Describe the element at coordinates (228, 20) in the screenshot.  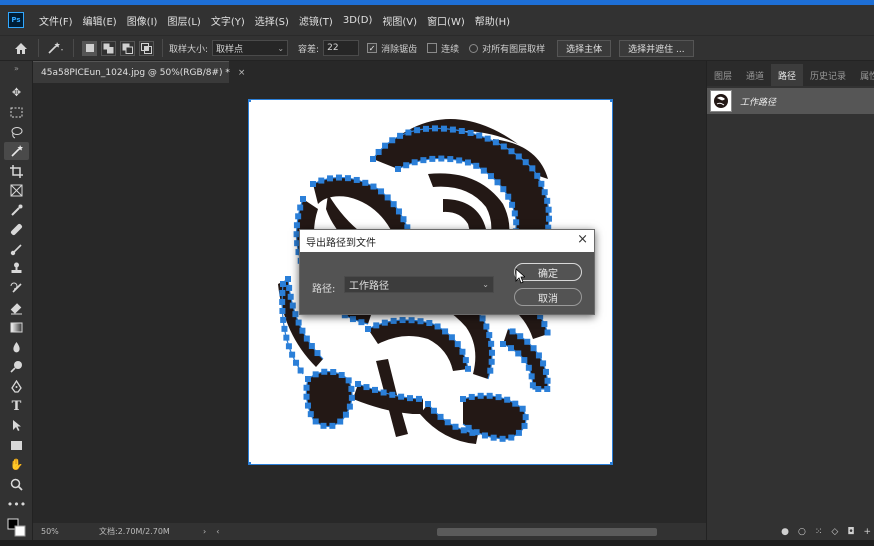
I see `menu-type: 文字(Y)` at that location.